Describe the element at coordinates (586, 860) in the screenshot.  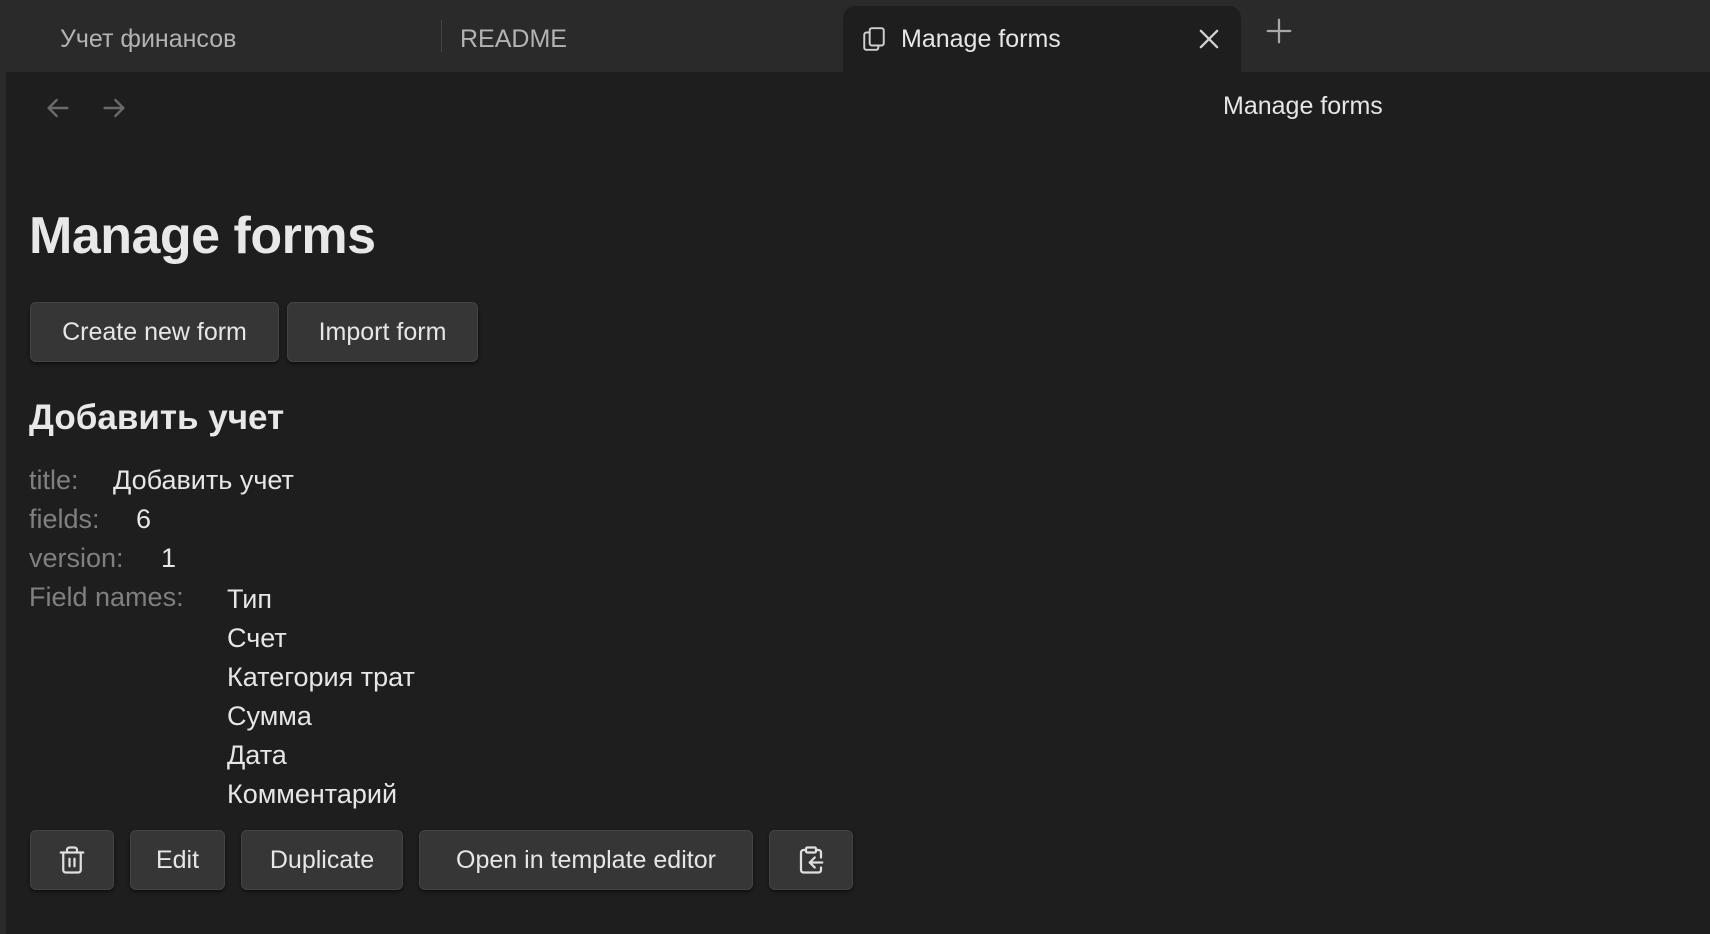
I see `open-template-editor-button: Open in template editor` at that location.